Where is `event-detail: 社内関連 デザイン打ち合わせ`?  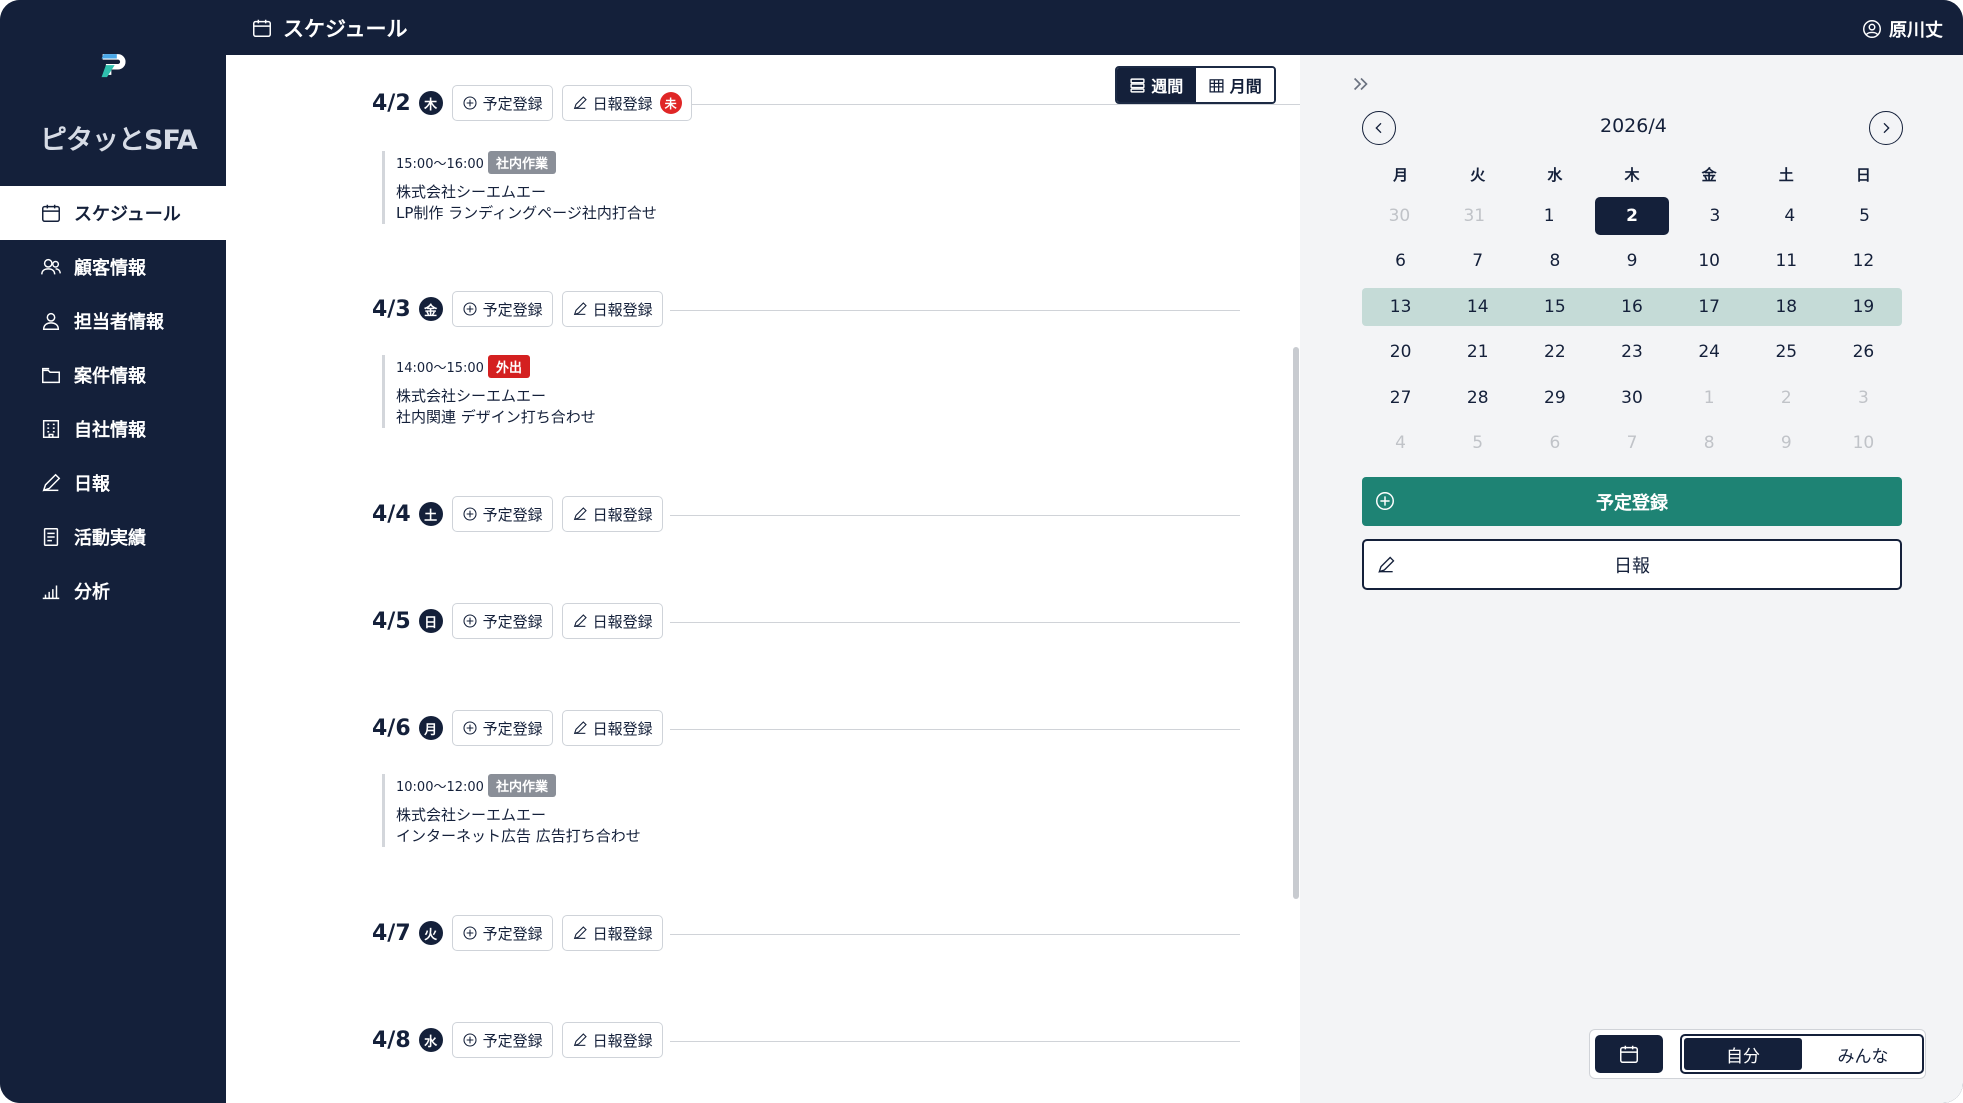
event-detail: 社内関連 デザイン打ち合わせ is located at coordinates (496, 417).